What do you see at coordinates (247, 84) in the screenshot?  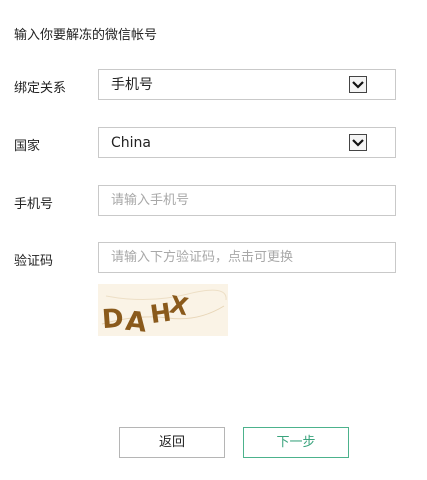 I see `binding-select: 手机号` at bounding box center [247, 84].